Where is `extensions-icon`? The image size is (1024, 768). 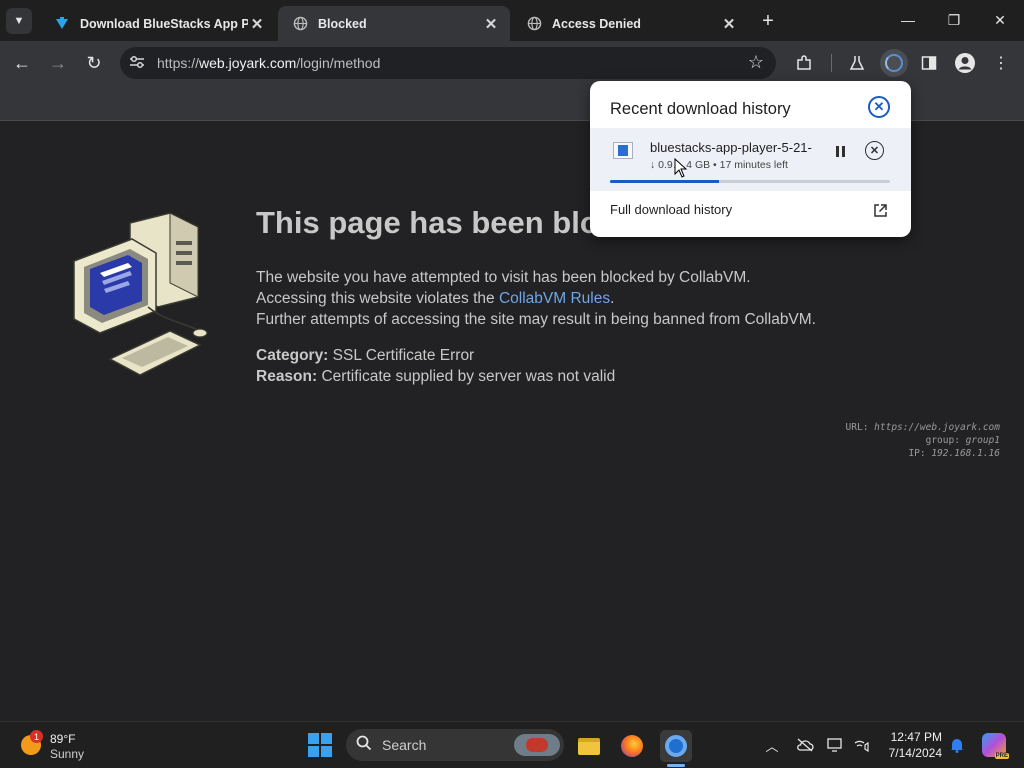
extensions-icon is located at coordinates (804, 63).